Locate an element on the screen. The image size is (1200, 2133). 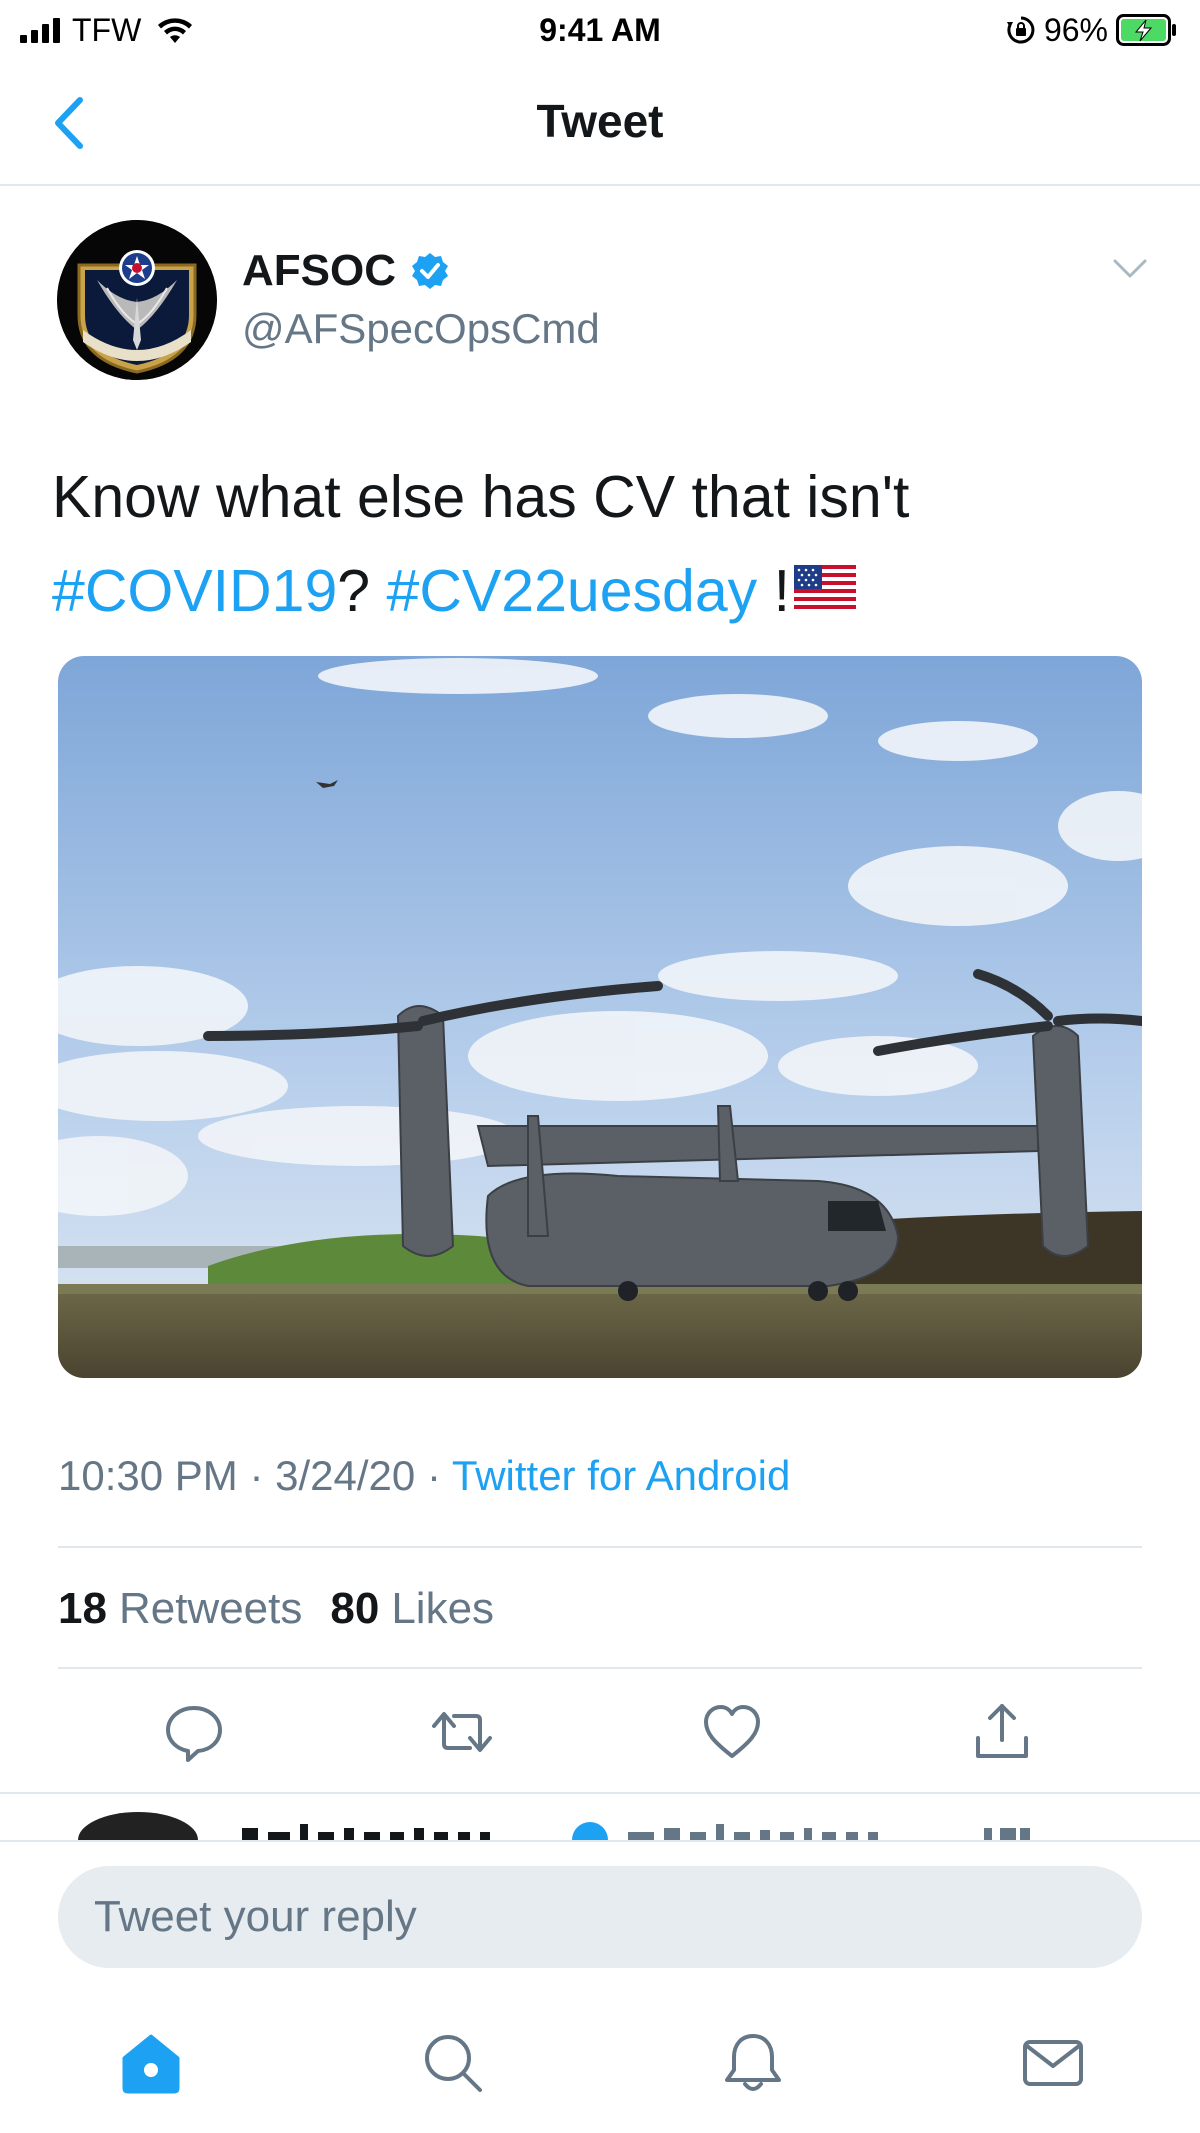
author-name-text: AFSOC is located at coordinates (319, 270).